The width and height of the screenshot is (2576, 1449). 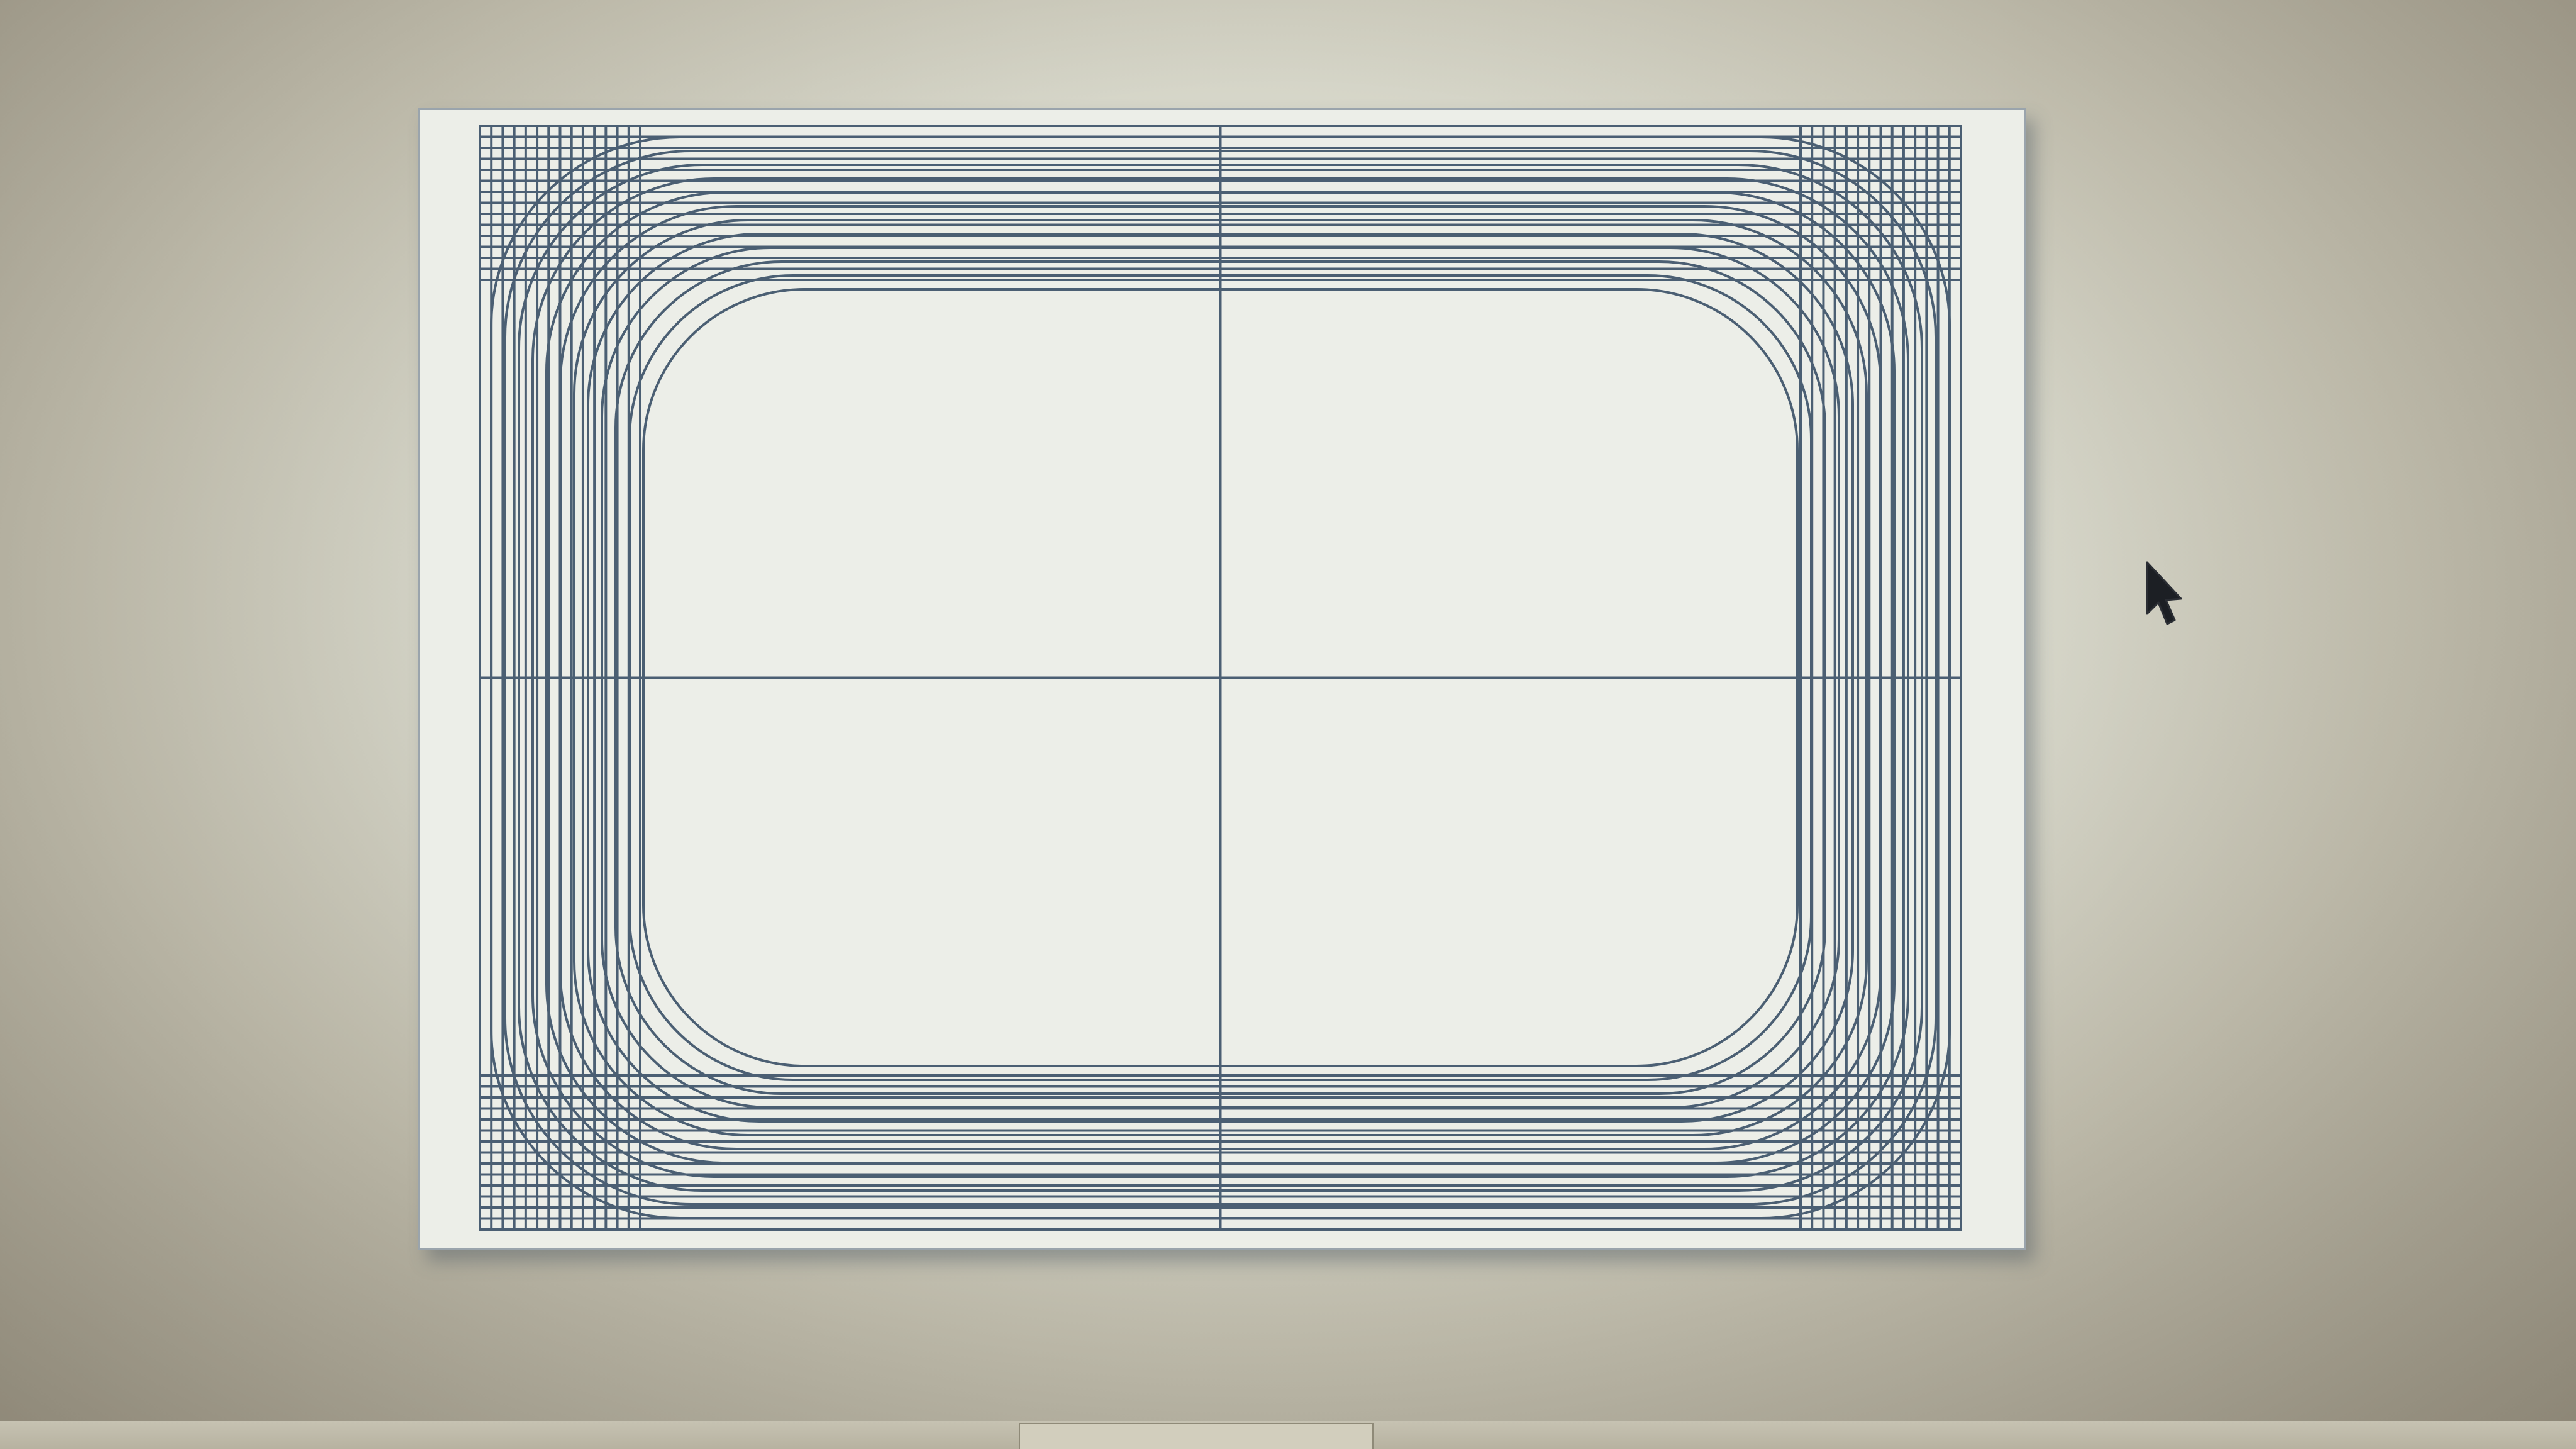 I want to click on taskbar-tab, so click(x=1196, y=1436).